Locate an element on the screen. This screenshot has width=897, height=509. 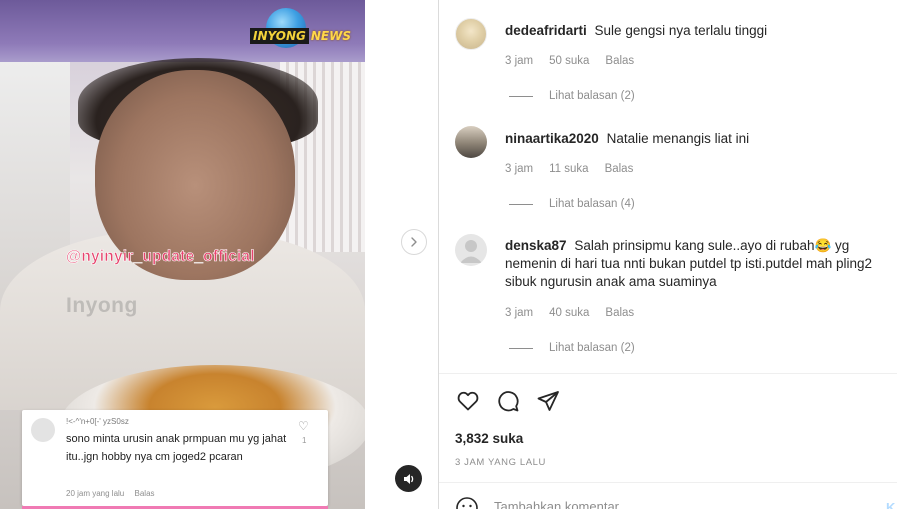
embedded-comment-time: 20 jam yang lalu is located at coordinates (95, 493).